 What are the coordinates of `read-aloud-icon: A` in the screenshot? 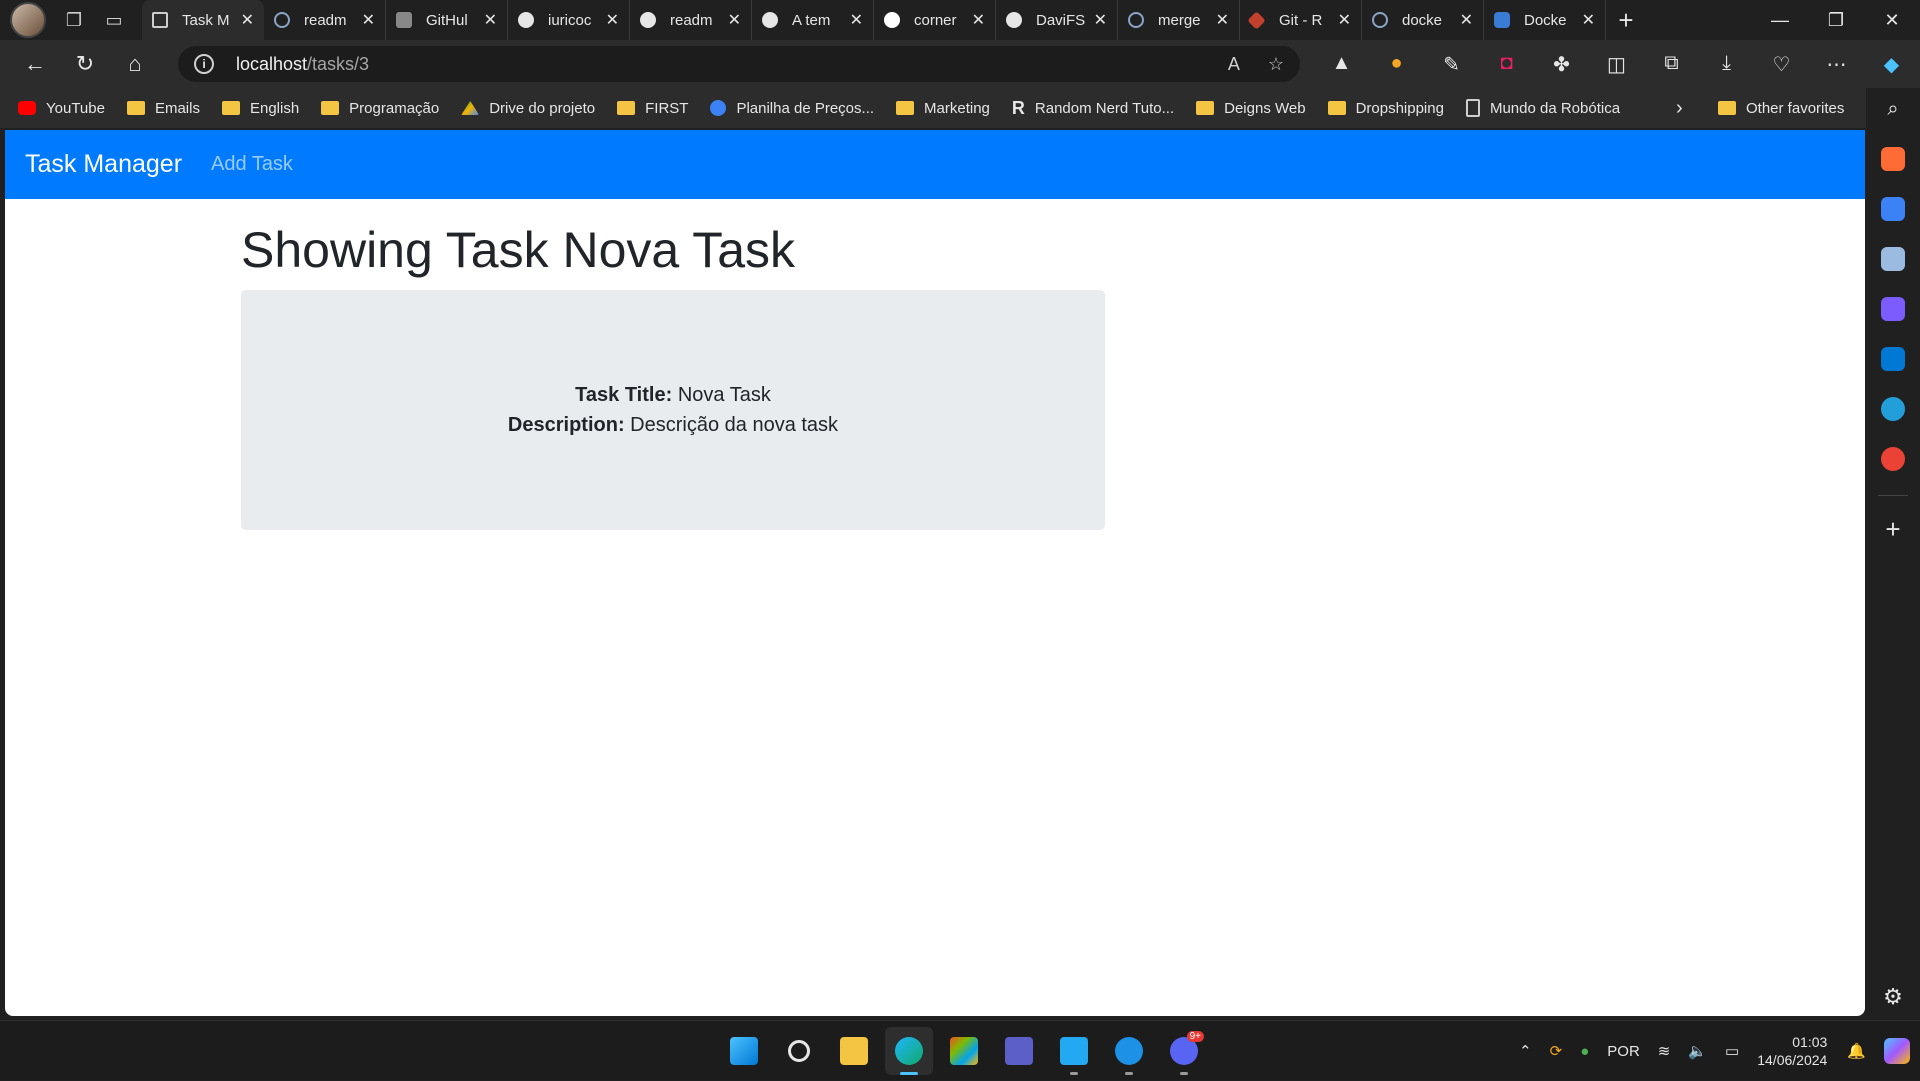 It's located at (1234, 64).